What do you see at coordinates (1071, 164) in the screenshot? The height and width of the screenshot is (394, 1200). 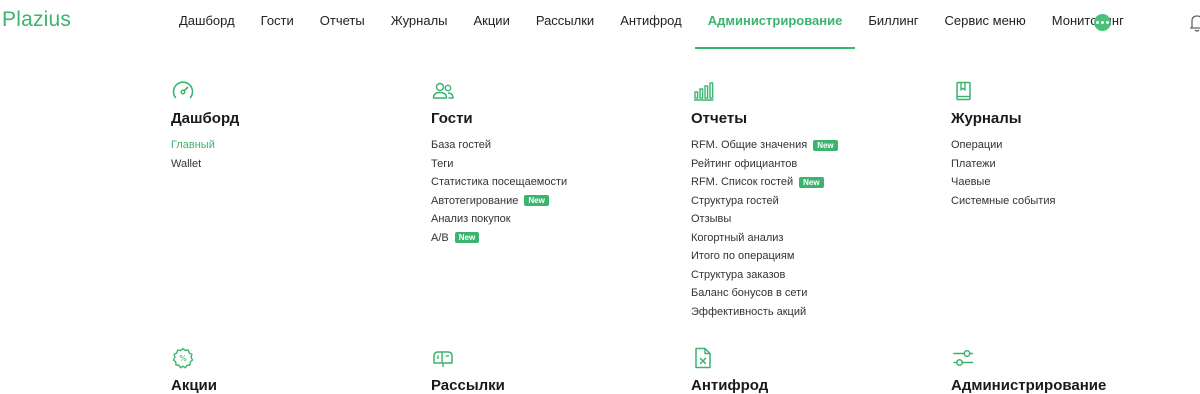 I see `link-payments: Платежи` at bounding box center [1071, 164].